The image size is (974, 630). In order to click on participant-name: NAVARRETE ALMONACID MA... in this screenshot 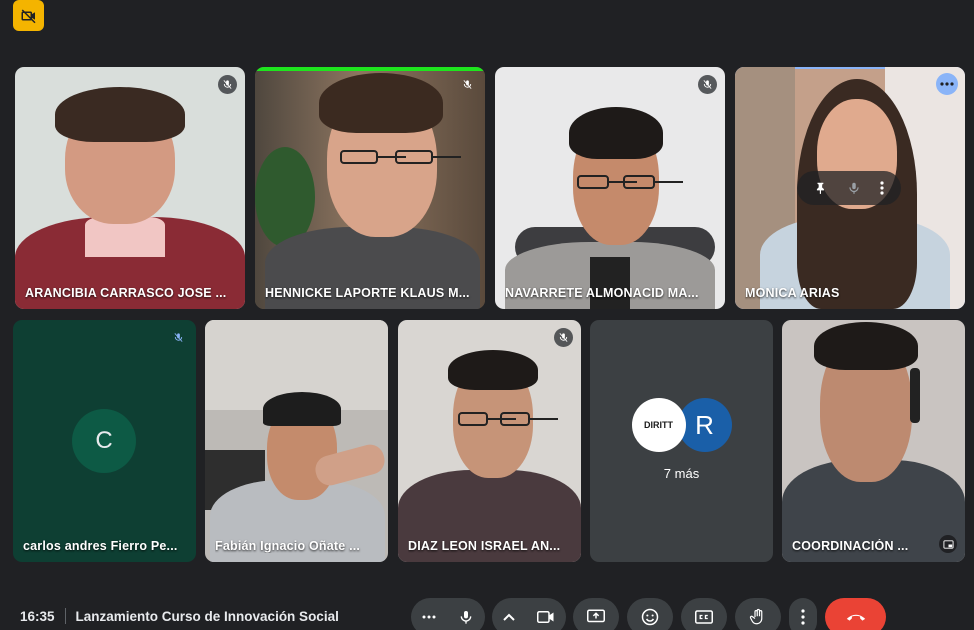, I will do `click(602, 293)`.